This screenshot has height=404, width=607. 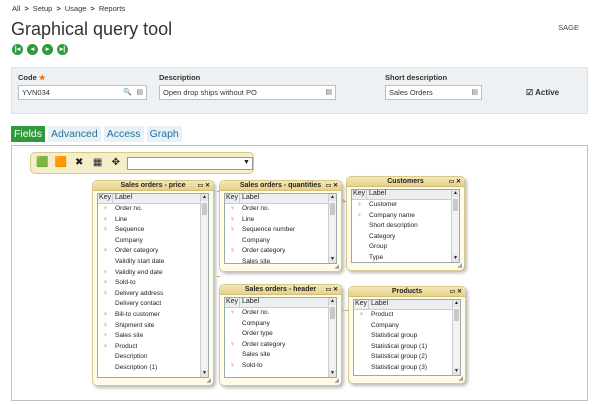 I want to click on breadcrumb-all: All, so click(x=16, y=8).